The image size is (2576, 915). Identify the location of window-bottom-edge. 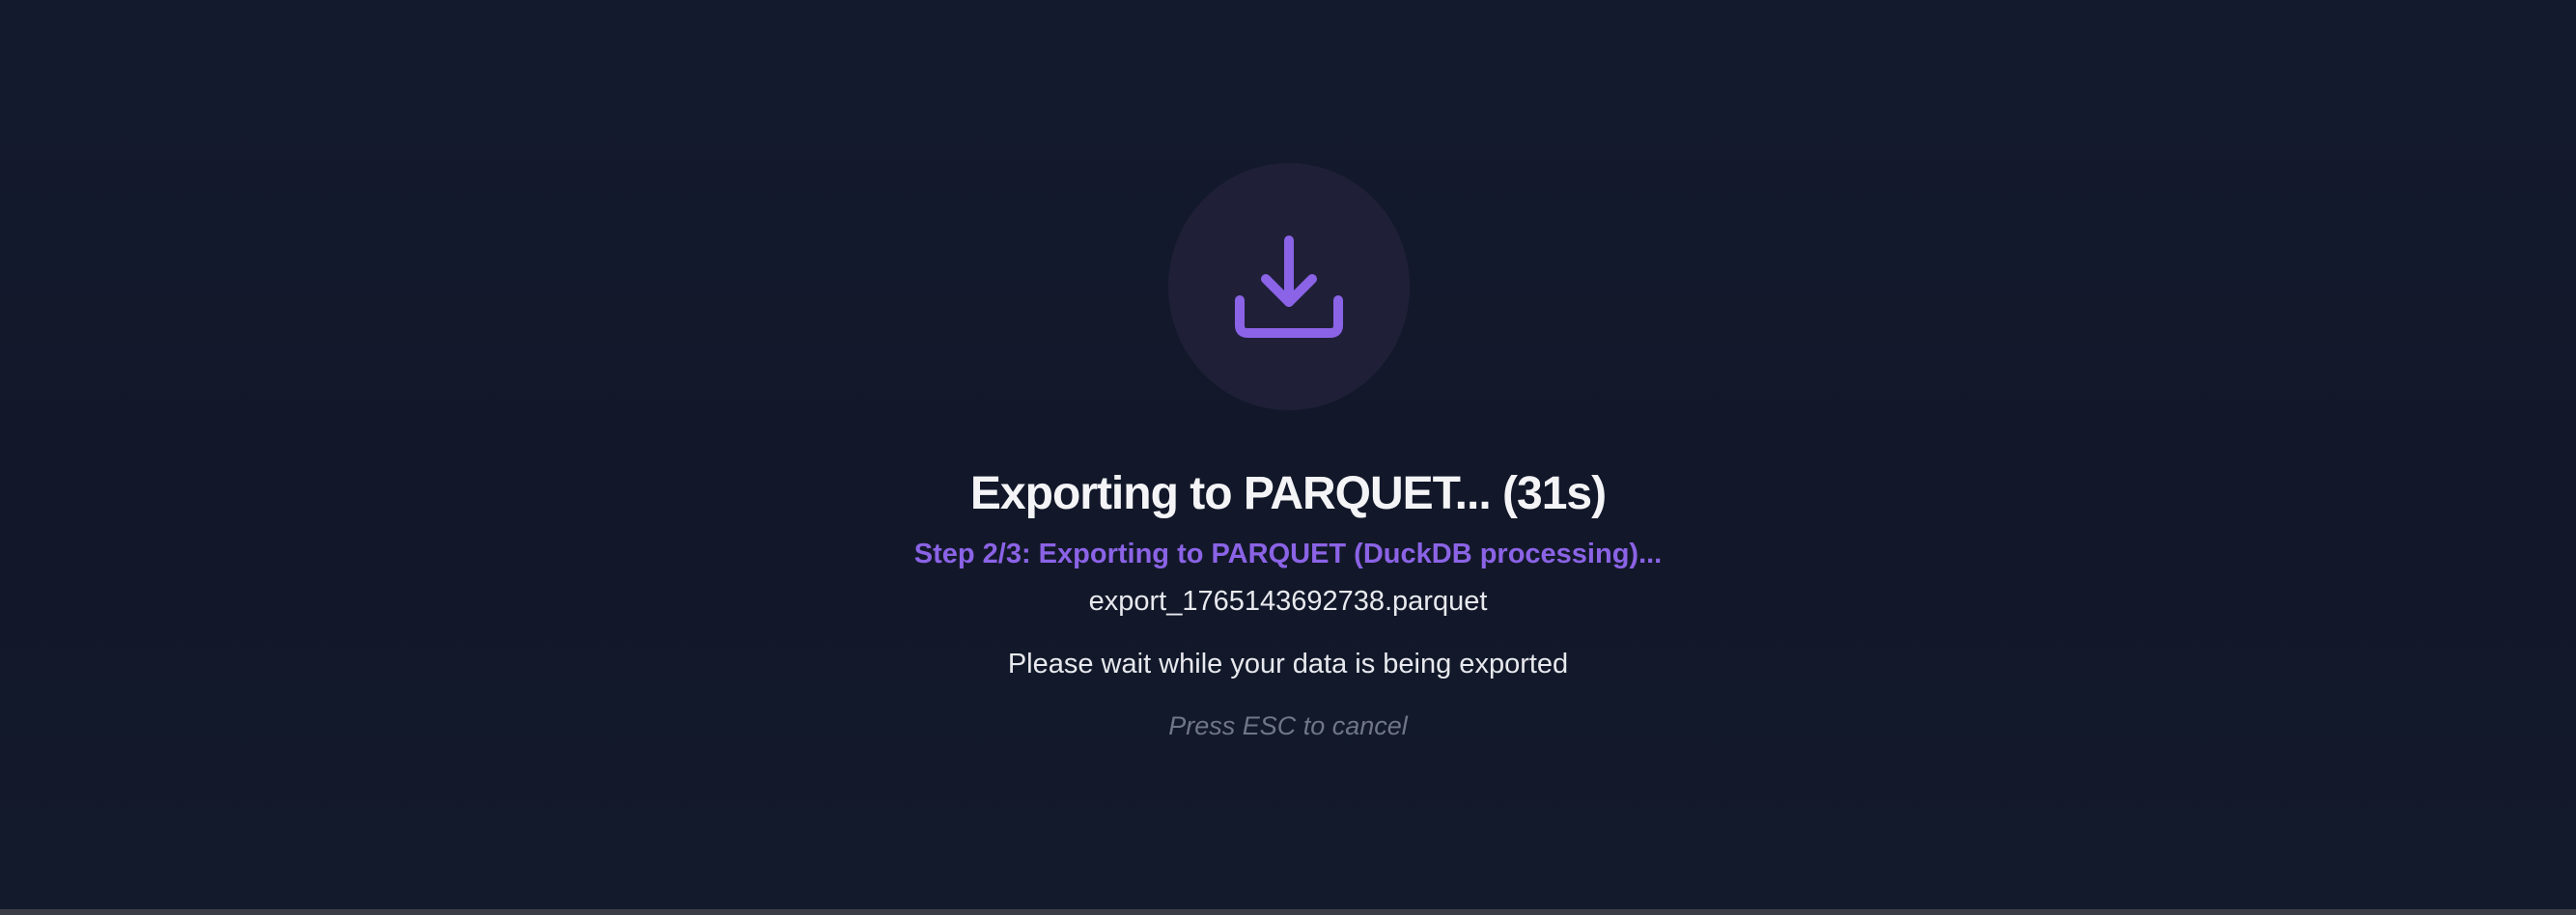
(1288, 912).